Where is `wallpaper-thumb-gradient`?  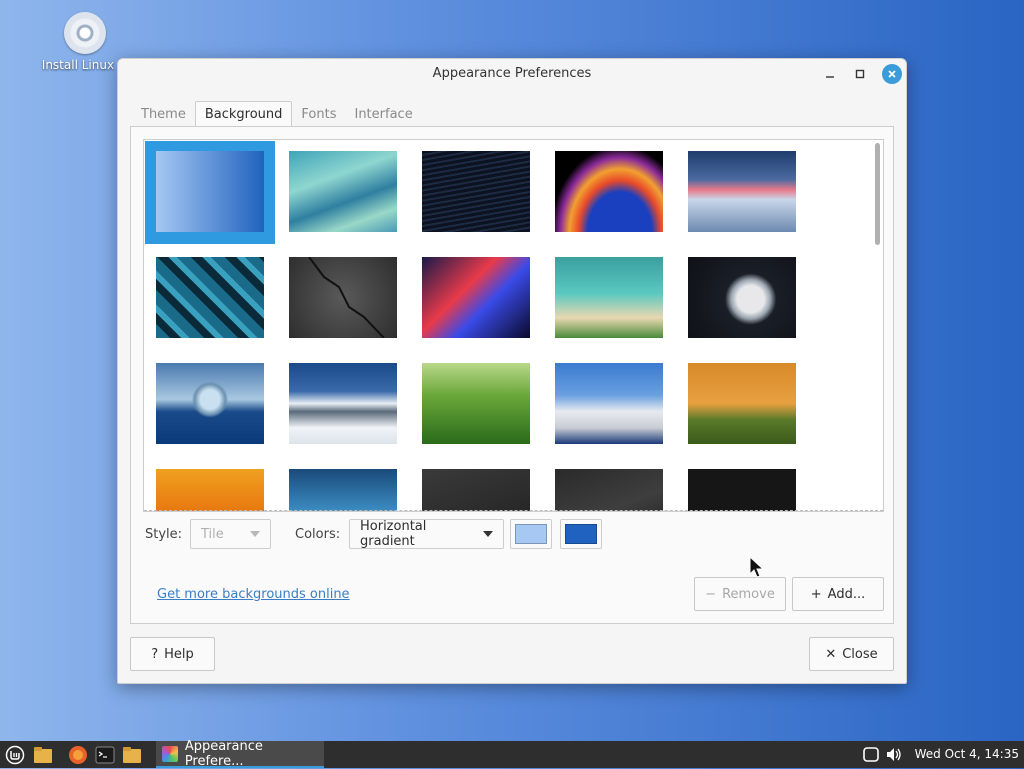
wallpaper-thumb-gradient is located at coordinates (210, 191).